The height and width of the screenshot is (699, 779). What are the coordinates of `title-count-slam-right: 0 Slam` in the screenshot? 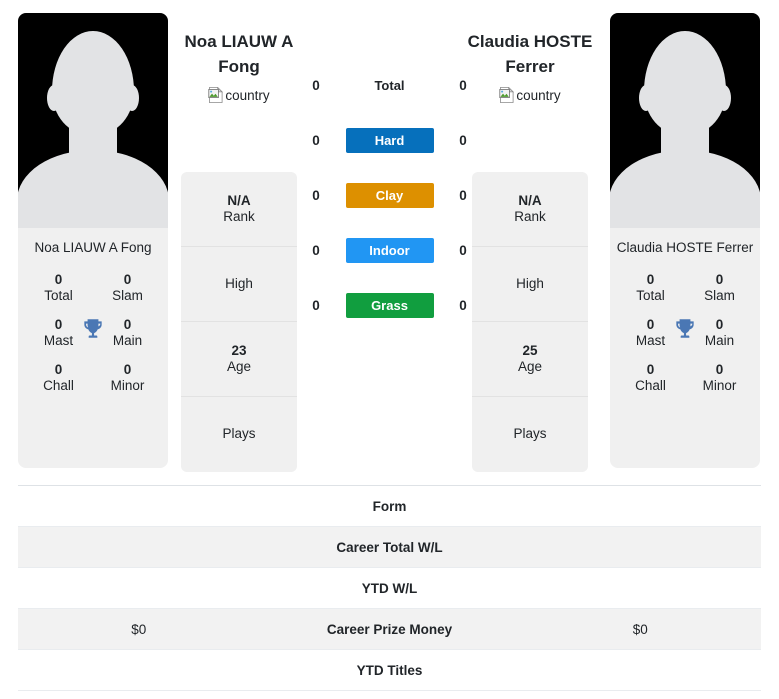 It's located at (719, 287).